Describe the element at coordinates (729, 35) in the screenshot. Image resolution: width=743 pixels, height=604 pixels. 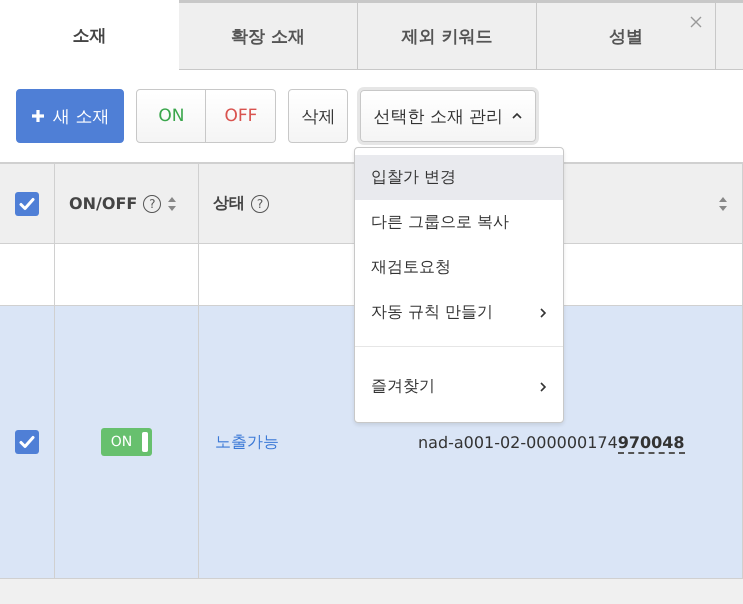
I see `tab-bar-background` at that location.